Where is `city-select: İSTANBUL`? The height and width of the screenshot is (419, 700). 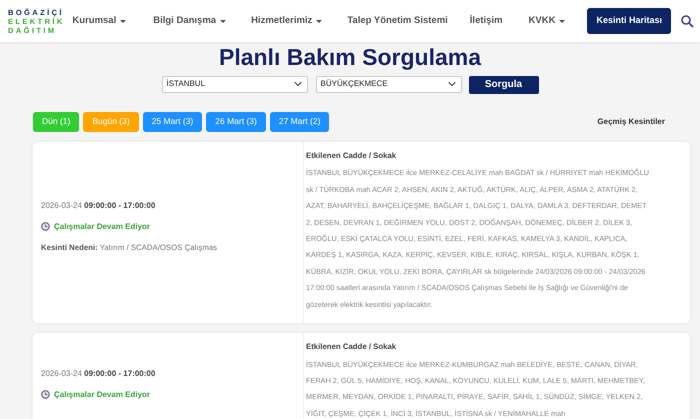
city-select: İSTANBUL is located at coordinates (235, 84).